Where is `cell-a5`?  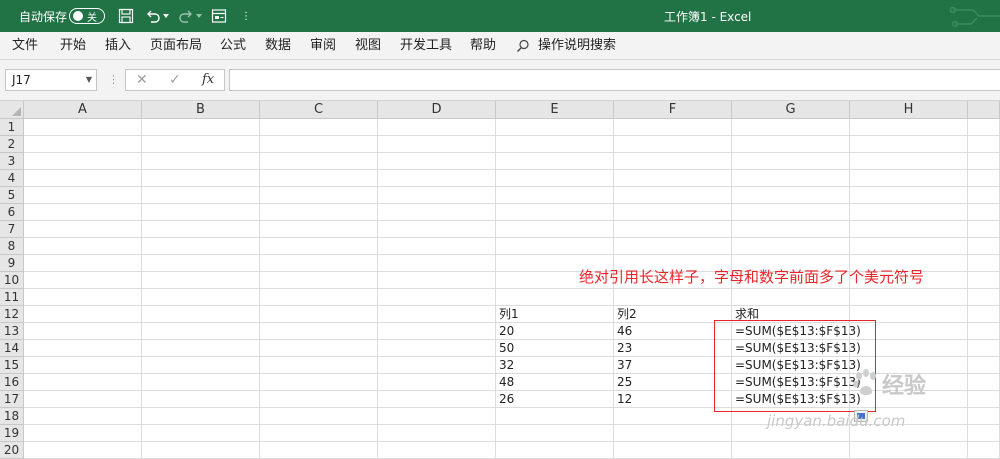
cell-a5 is located at coordinates (83, 195).